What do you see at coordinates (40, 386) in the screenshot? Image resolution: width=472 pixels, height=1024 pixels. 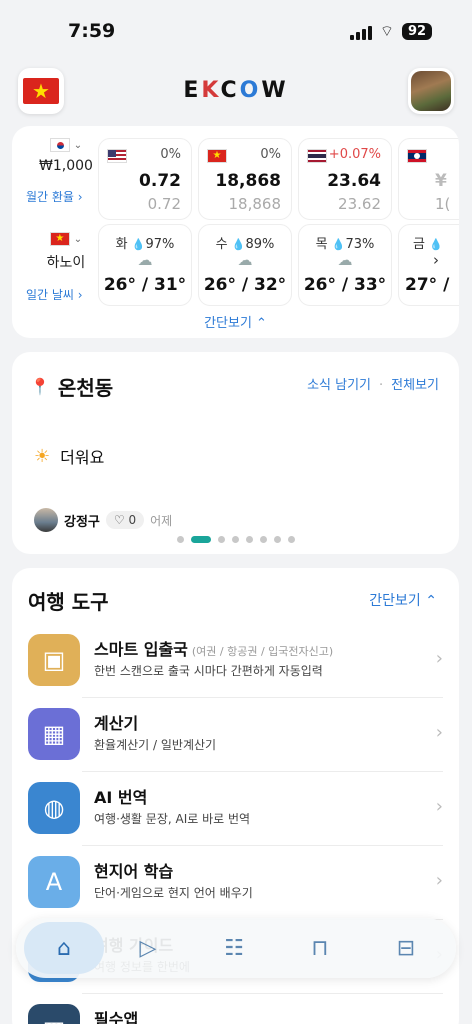 I see `location-pin-icon: 📍` at bounding box center [40, 386].